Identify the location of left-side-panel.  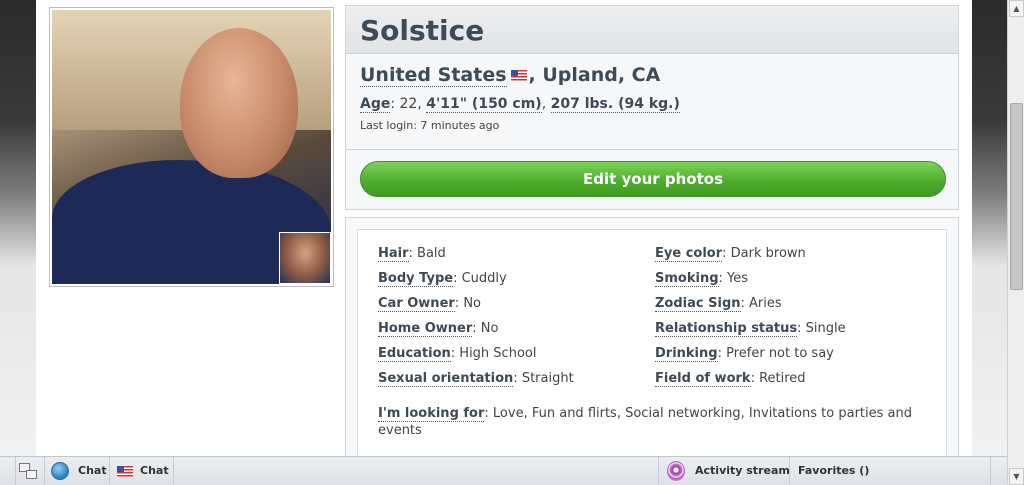
(18, 242).